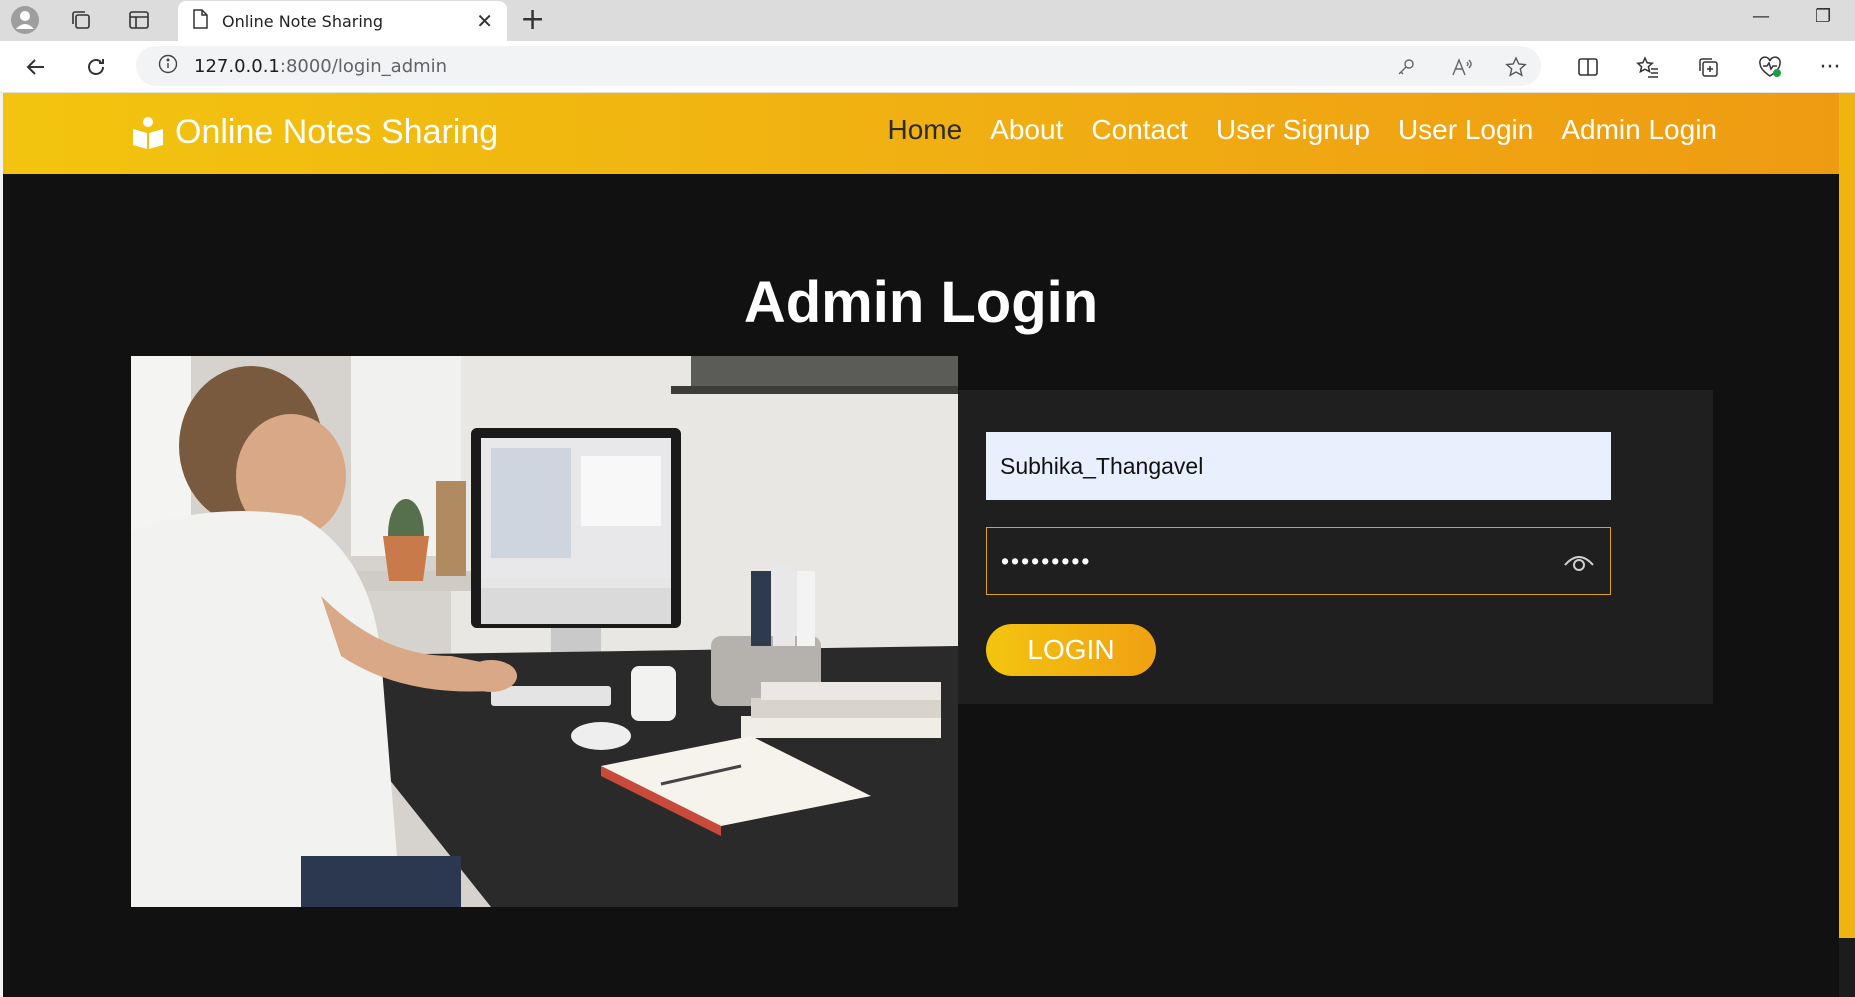 The width and height of the screenshot is (1855, 997). What do you see at coordinates (81, 20) in the screenshot?
I see `workspaces-icon` at bounding box center [81, 20].